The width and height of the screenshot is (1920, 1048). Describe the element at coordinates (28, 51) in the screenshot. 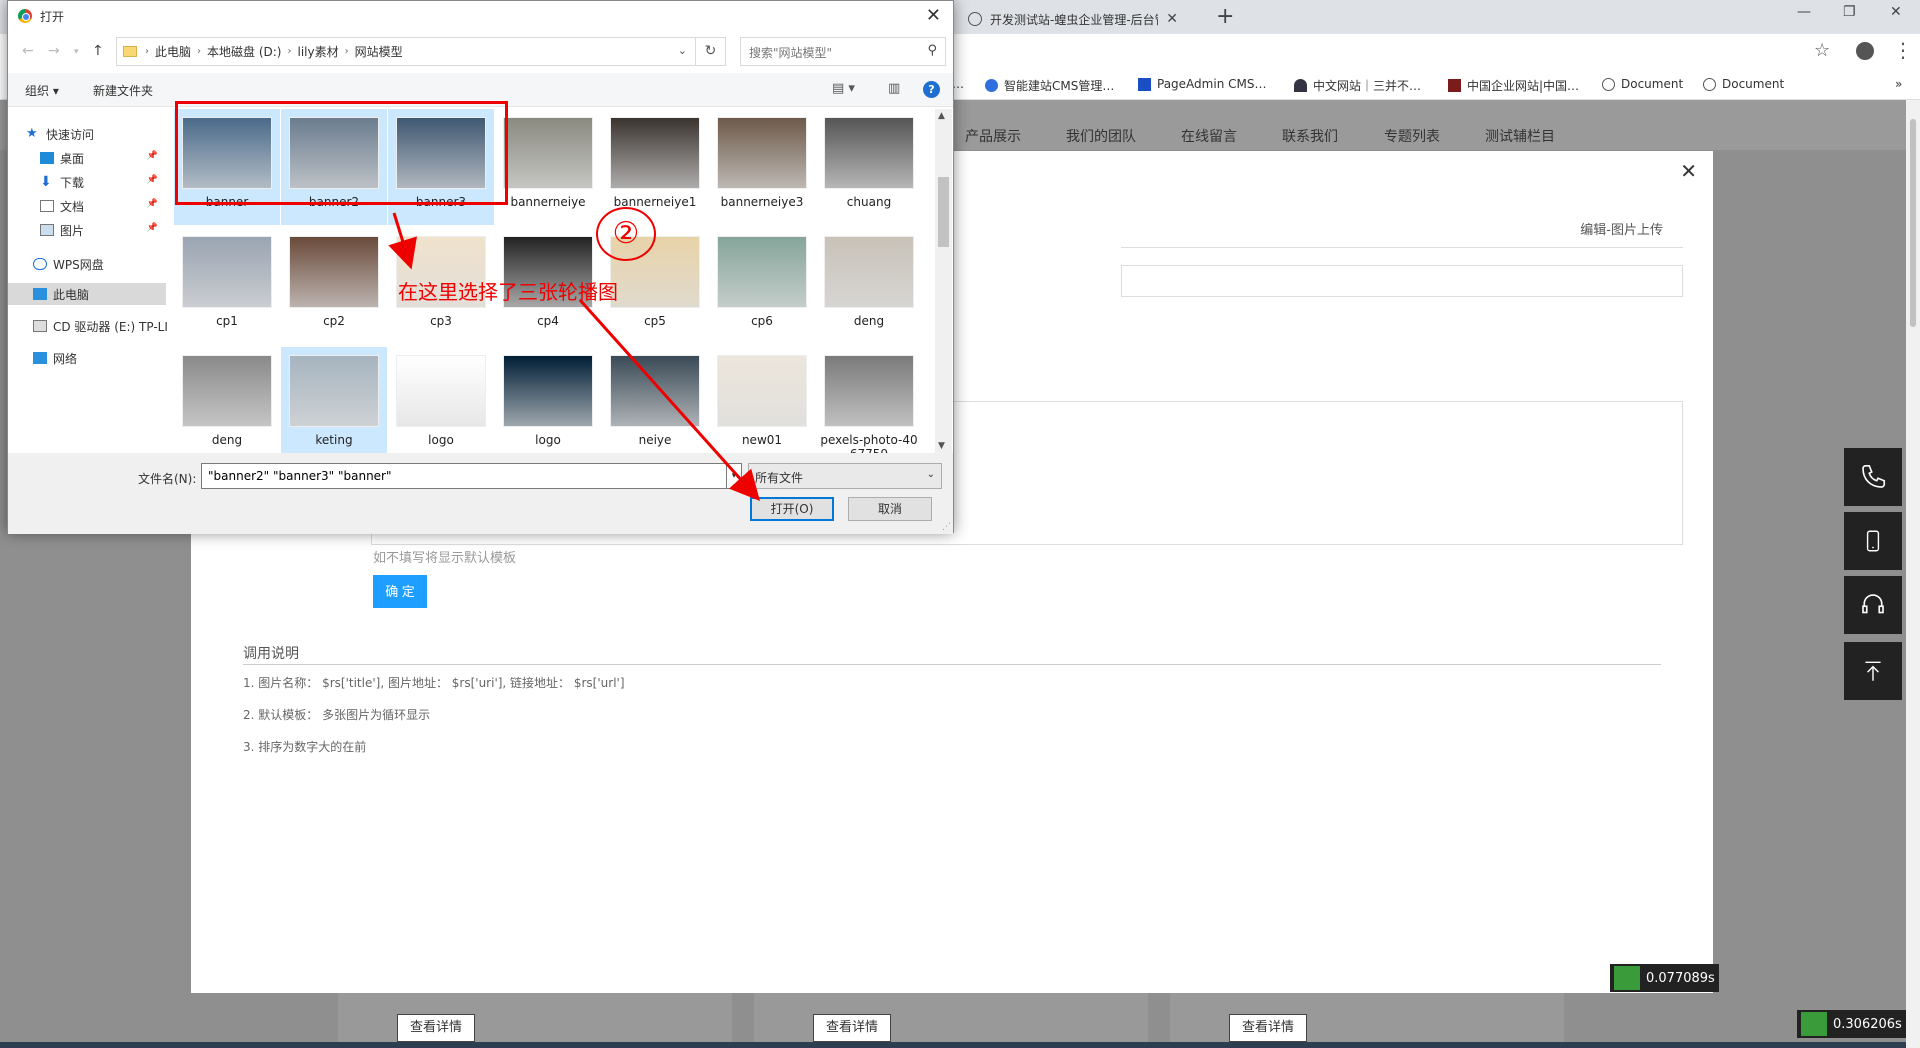

I see `back-arrow-icon: ←` at that location.